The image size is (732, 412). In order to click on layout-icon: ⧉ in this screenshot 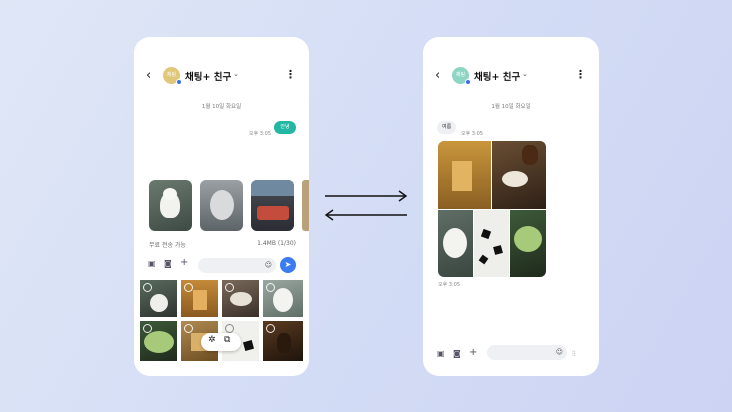, I will do `click(227, 340)`.